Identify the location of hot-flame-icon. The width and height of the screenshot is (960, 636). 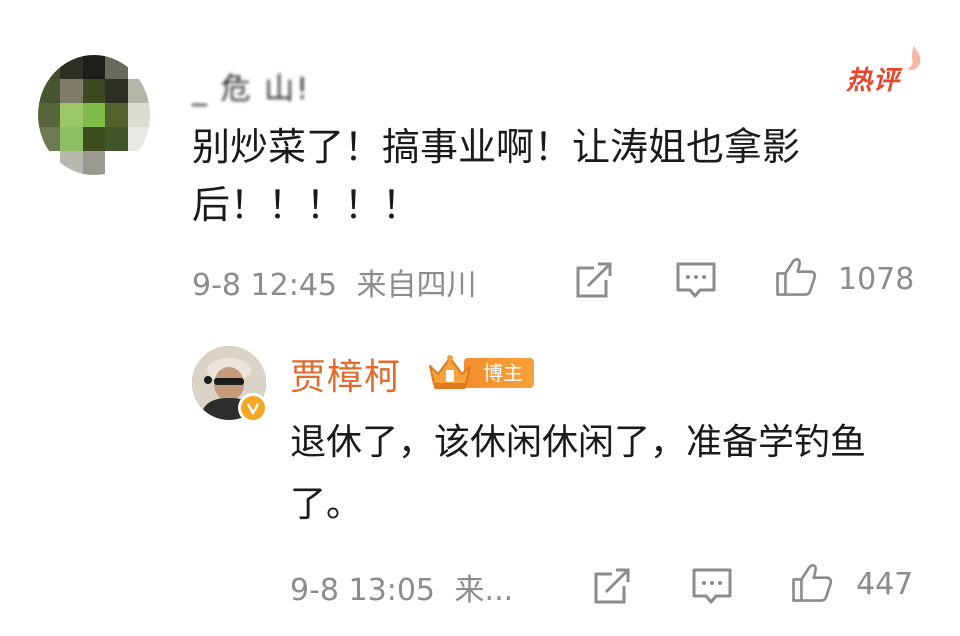
(914, 58).